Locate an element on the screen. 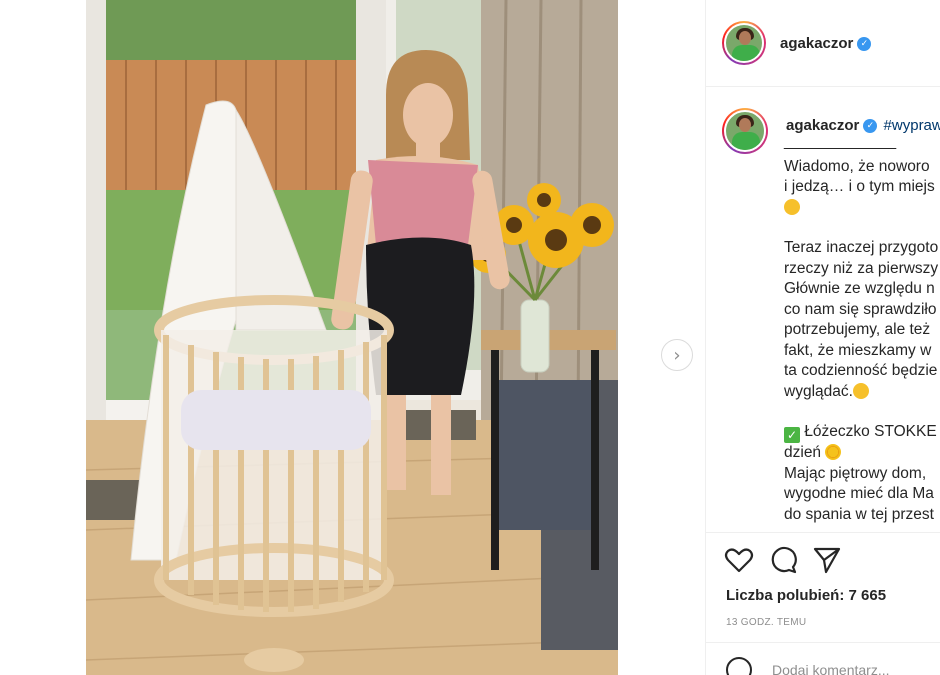 The height and width of the screenshot is (675, 940). chevron-right-icon: › is located at coordinates (677, 355).